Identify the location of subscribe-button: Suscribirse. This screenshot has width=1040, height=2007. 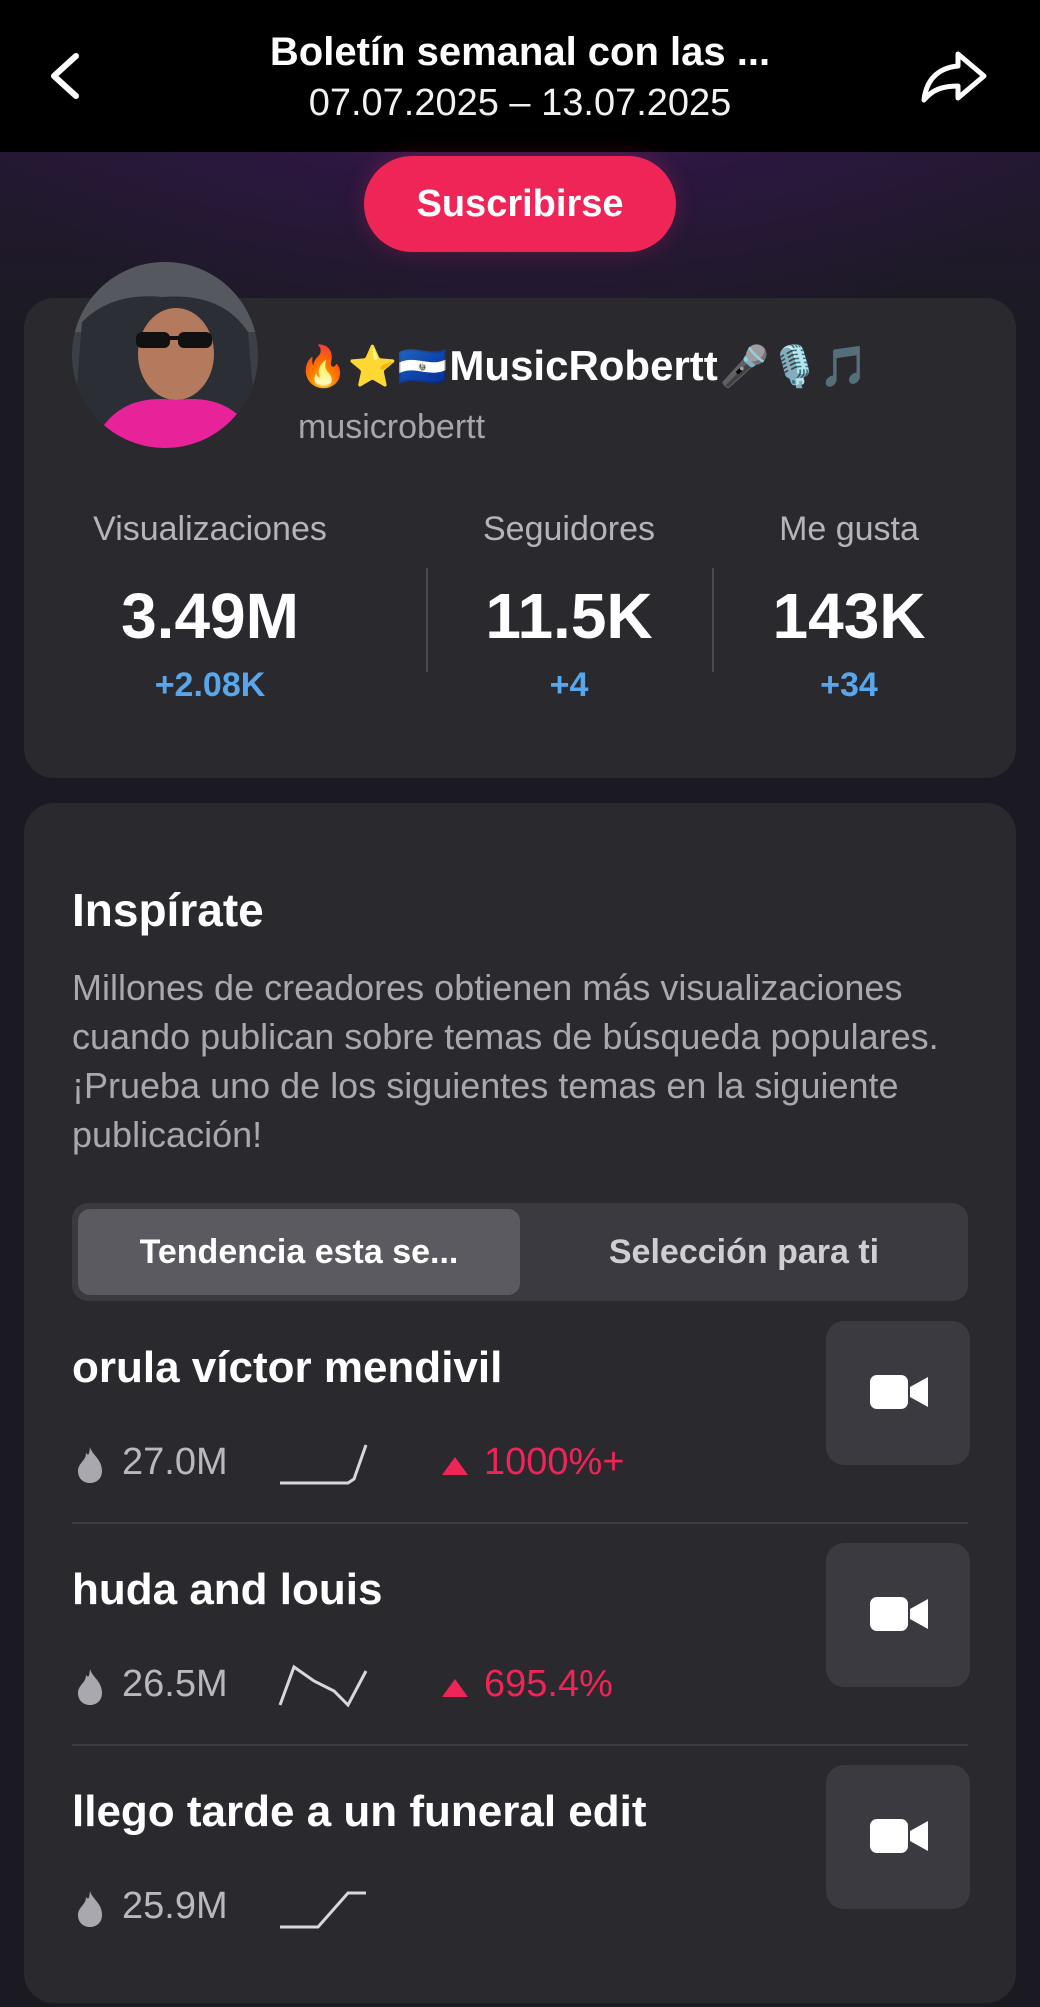
(520, 204).